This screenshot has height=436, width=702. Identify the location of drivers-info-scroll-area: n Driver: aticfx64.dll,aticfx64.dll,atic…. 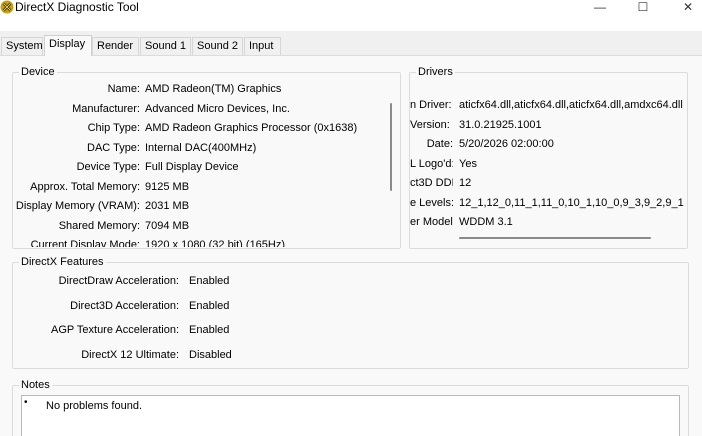
(548, 163).